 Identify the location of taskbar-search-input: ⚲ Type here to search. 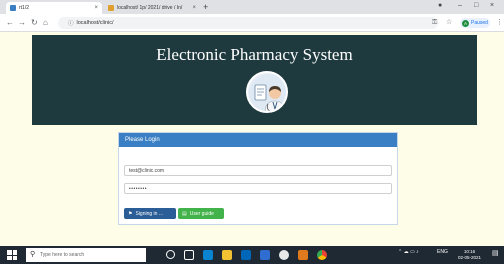
(86, 255).